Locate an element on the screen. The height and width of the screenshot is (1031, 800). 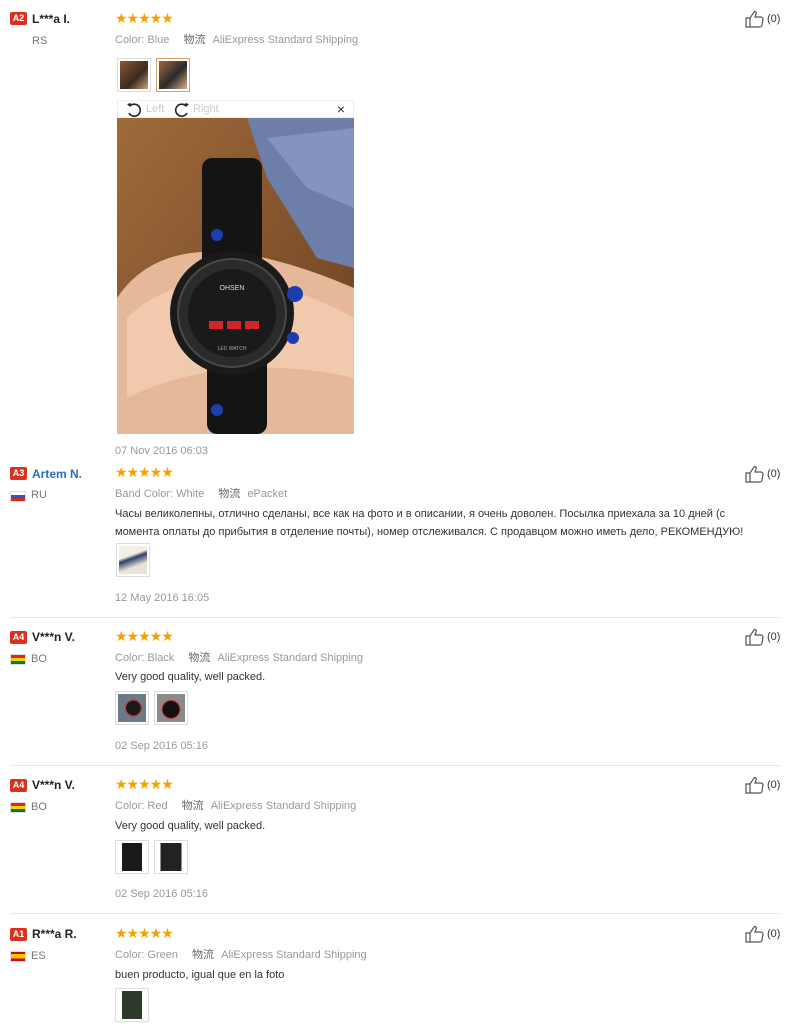
attr-value: Black is located at coordinates (161, 658).